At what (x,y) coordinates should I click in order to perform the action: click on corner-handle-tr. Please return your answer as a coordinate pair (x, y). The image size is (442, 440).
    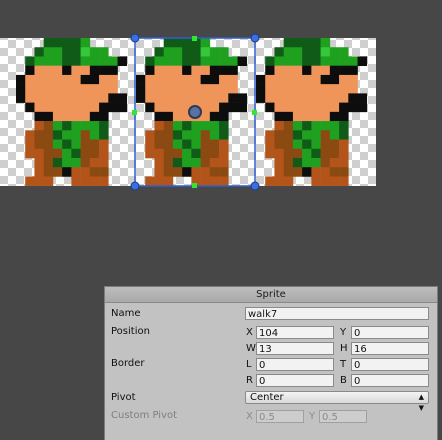
    Looking at the image, I should click on (255, 38).